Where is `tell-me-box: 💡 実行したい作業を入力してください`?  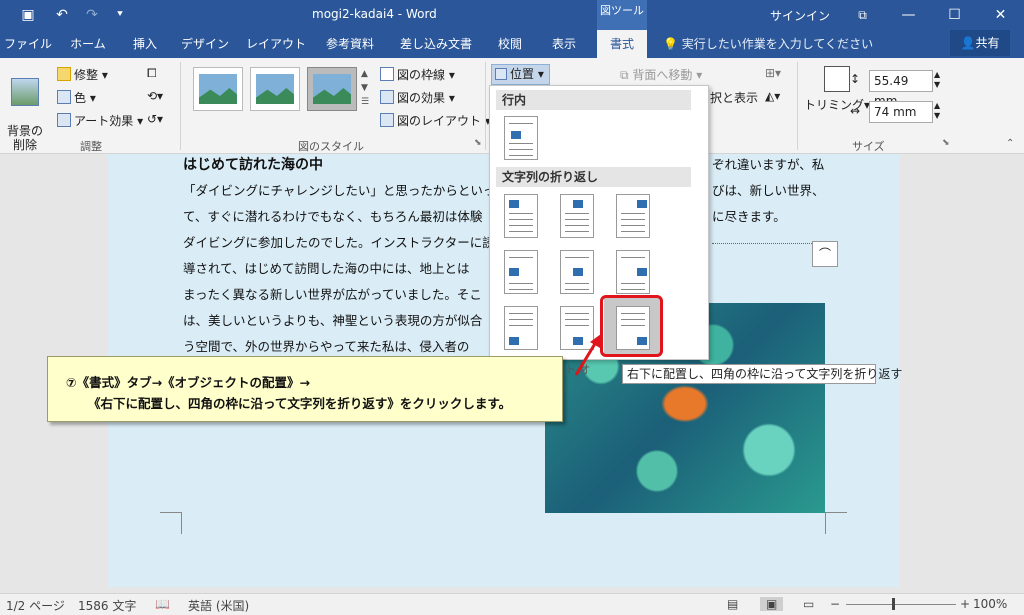
tell-me-box: 💡 実行したい作業を入力してください is located at coordinates (768, 44).